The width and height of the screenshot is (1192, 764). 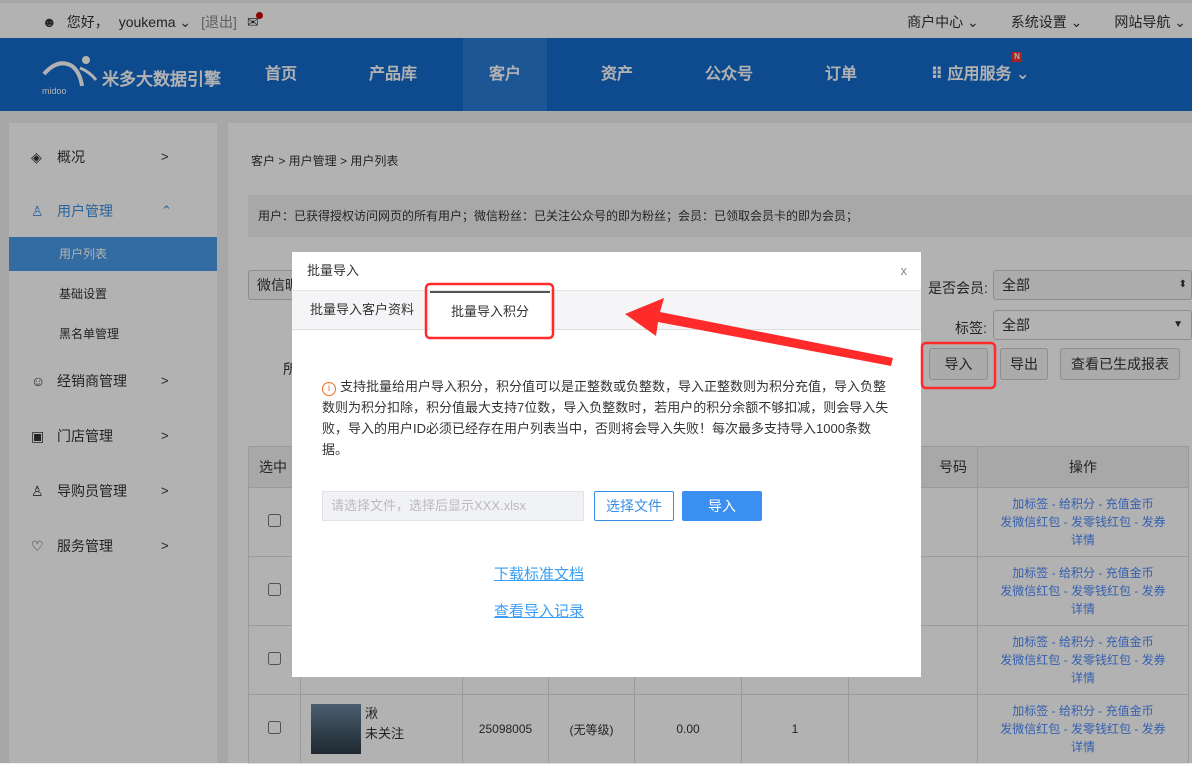 What do you see at coordinates (333, 270) in the screenshot?
I see `modal-title: 批量导入` at bounding box center [333, 270].